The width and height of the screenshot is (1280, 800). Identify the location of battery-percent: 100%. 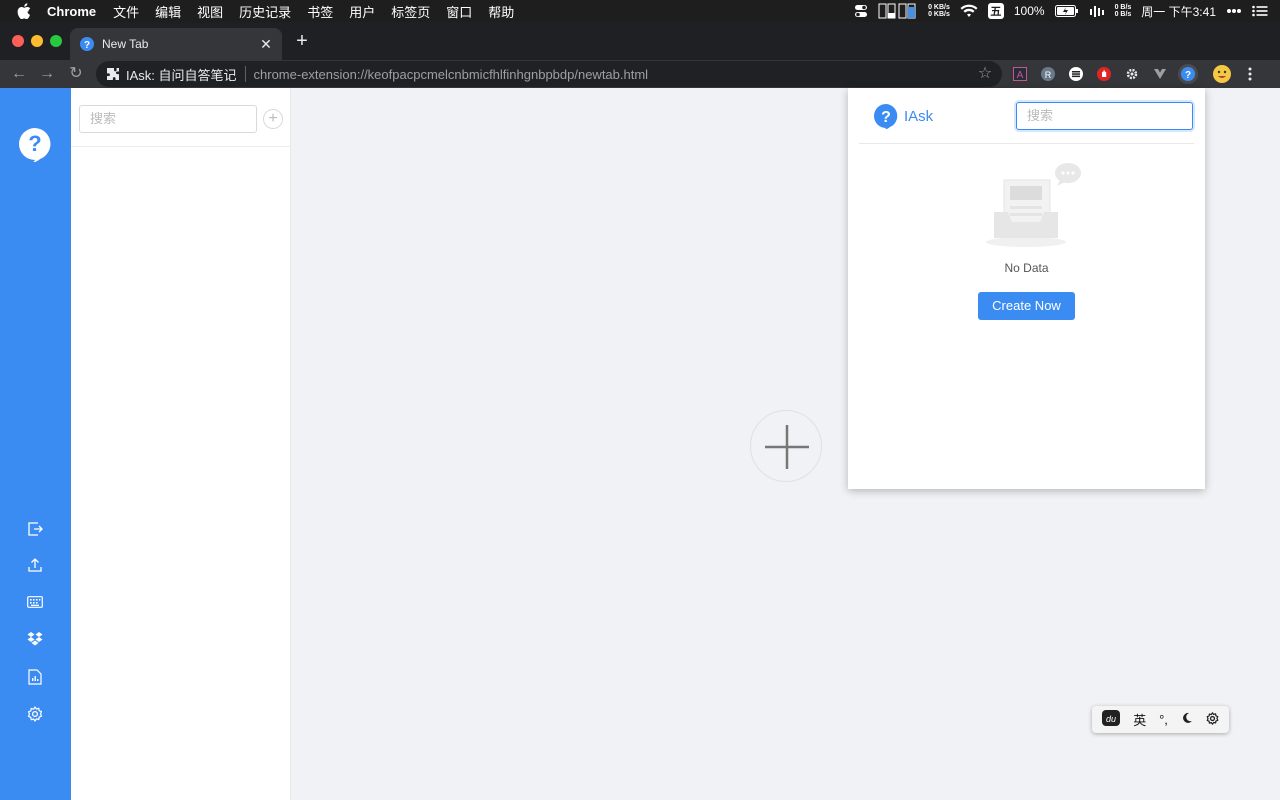
(1029, 11).